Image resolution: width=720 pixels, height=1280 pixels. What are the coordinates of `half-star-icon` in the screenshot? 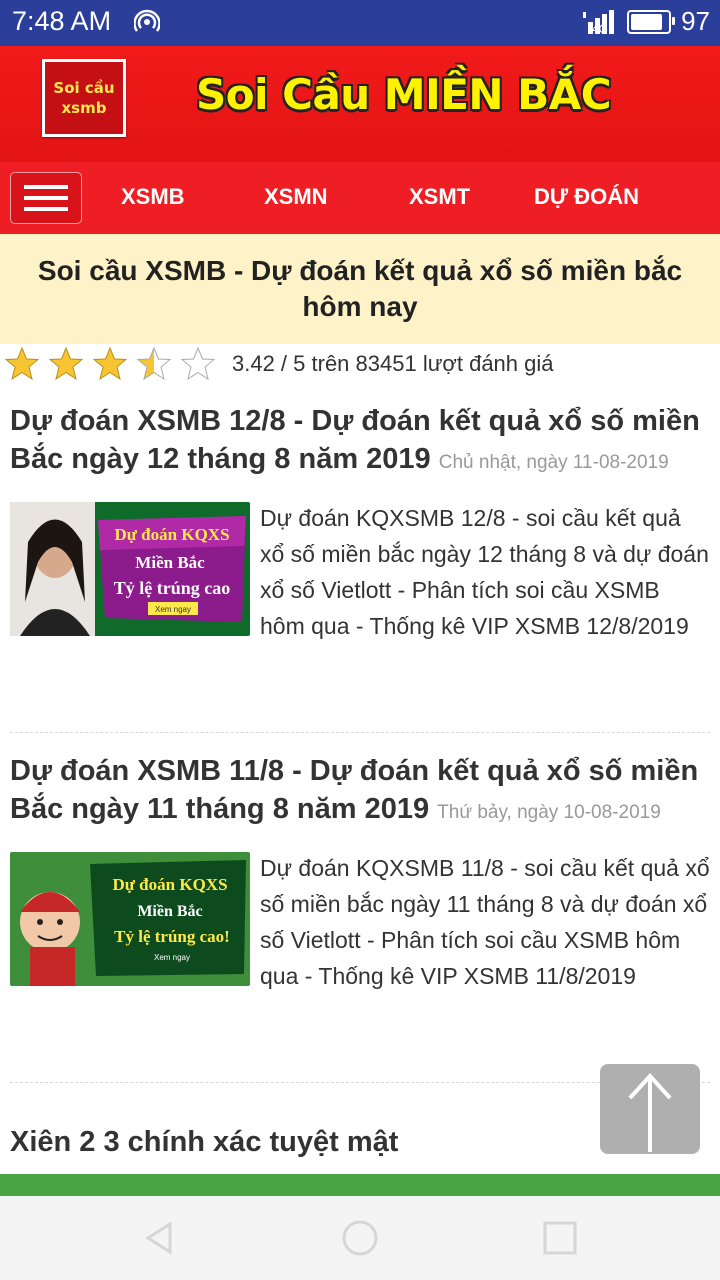 It's located at (154, 364).